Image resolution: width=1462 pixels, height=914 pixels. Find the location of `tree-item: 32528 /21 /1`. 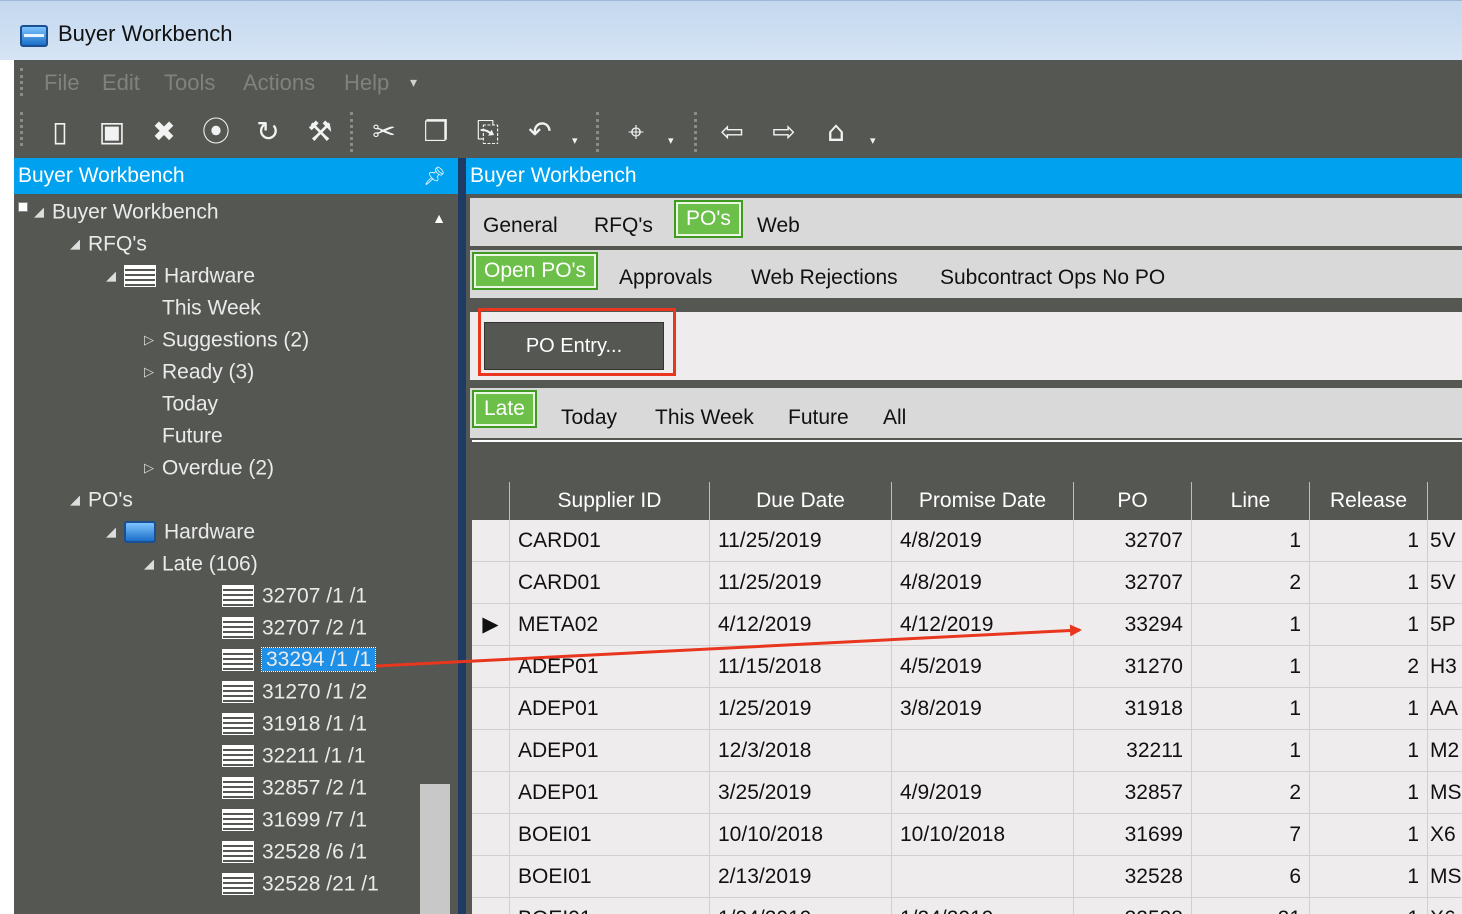

tree-item: 32528 /21 /1 is located at coordinates (291, 887).